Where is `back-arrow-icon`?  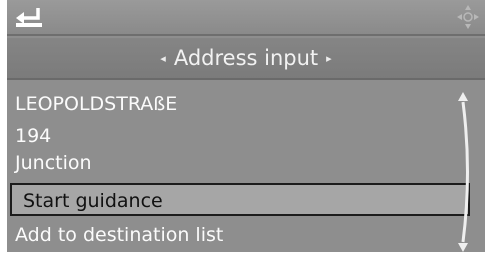 back-arrow-icon is located at coordinates (29, 17).